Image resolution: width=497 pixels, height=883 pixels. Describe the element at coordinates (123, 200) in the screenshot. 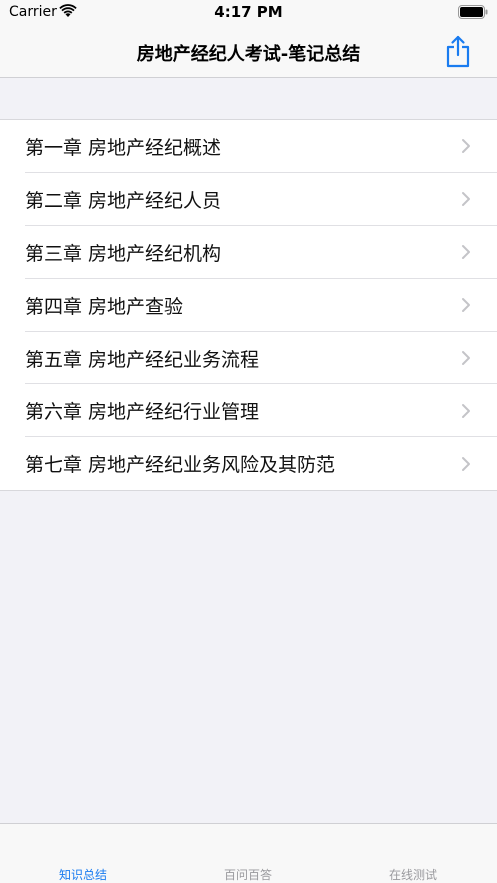

I see `list-item-label: 第二章 房地产经纪人员` at that location.